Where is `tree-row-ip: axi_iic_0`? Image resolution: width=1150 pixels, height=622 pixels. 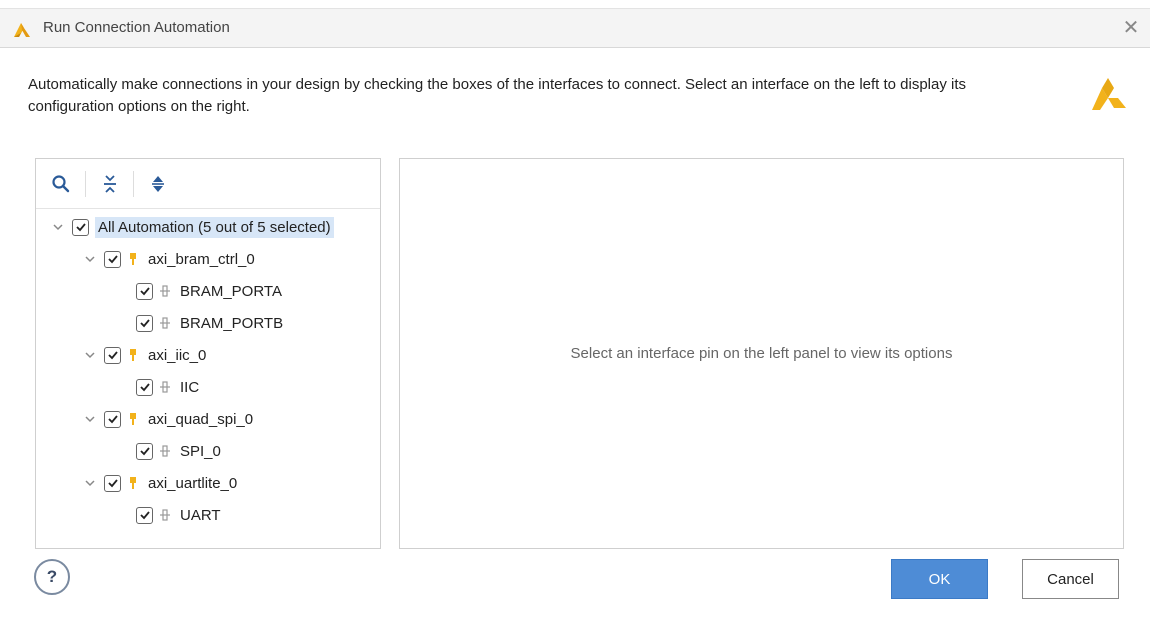
tree-row-ip: axi_iic_0 is located at coordinates (145, 355).